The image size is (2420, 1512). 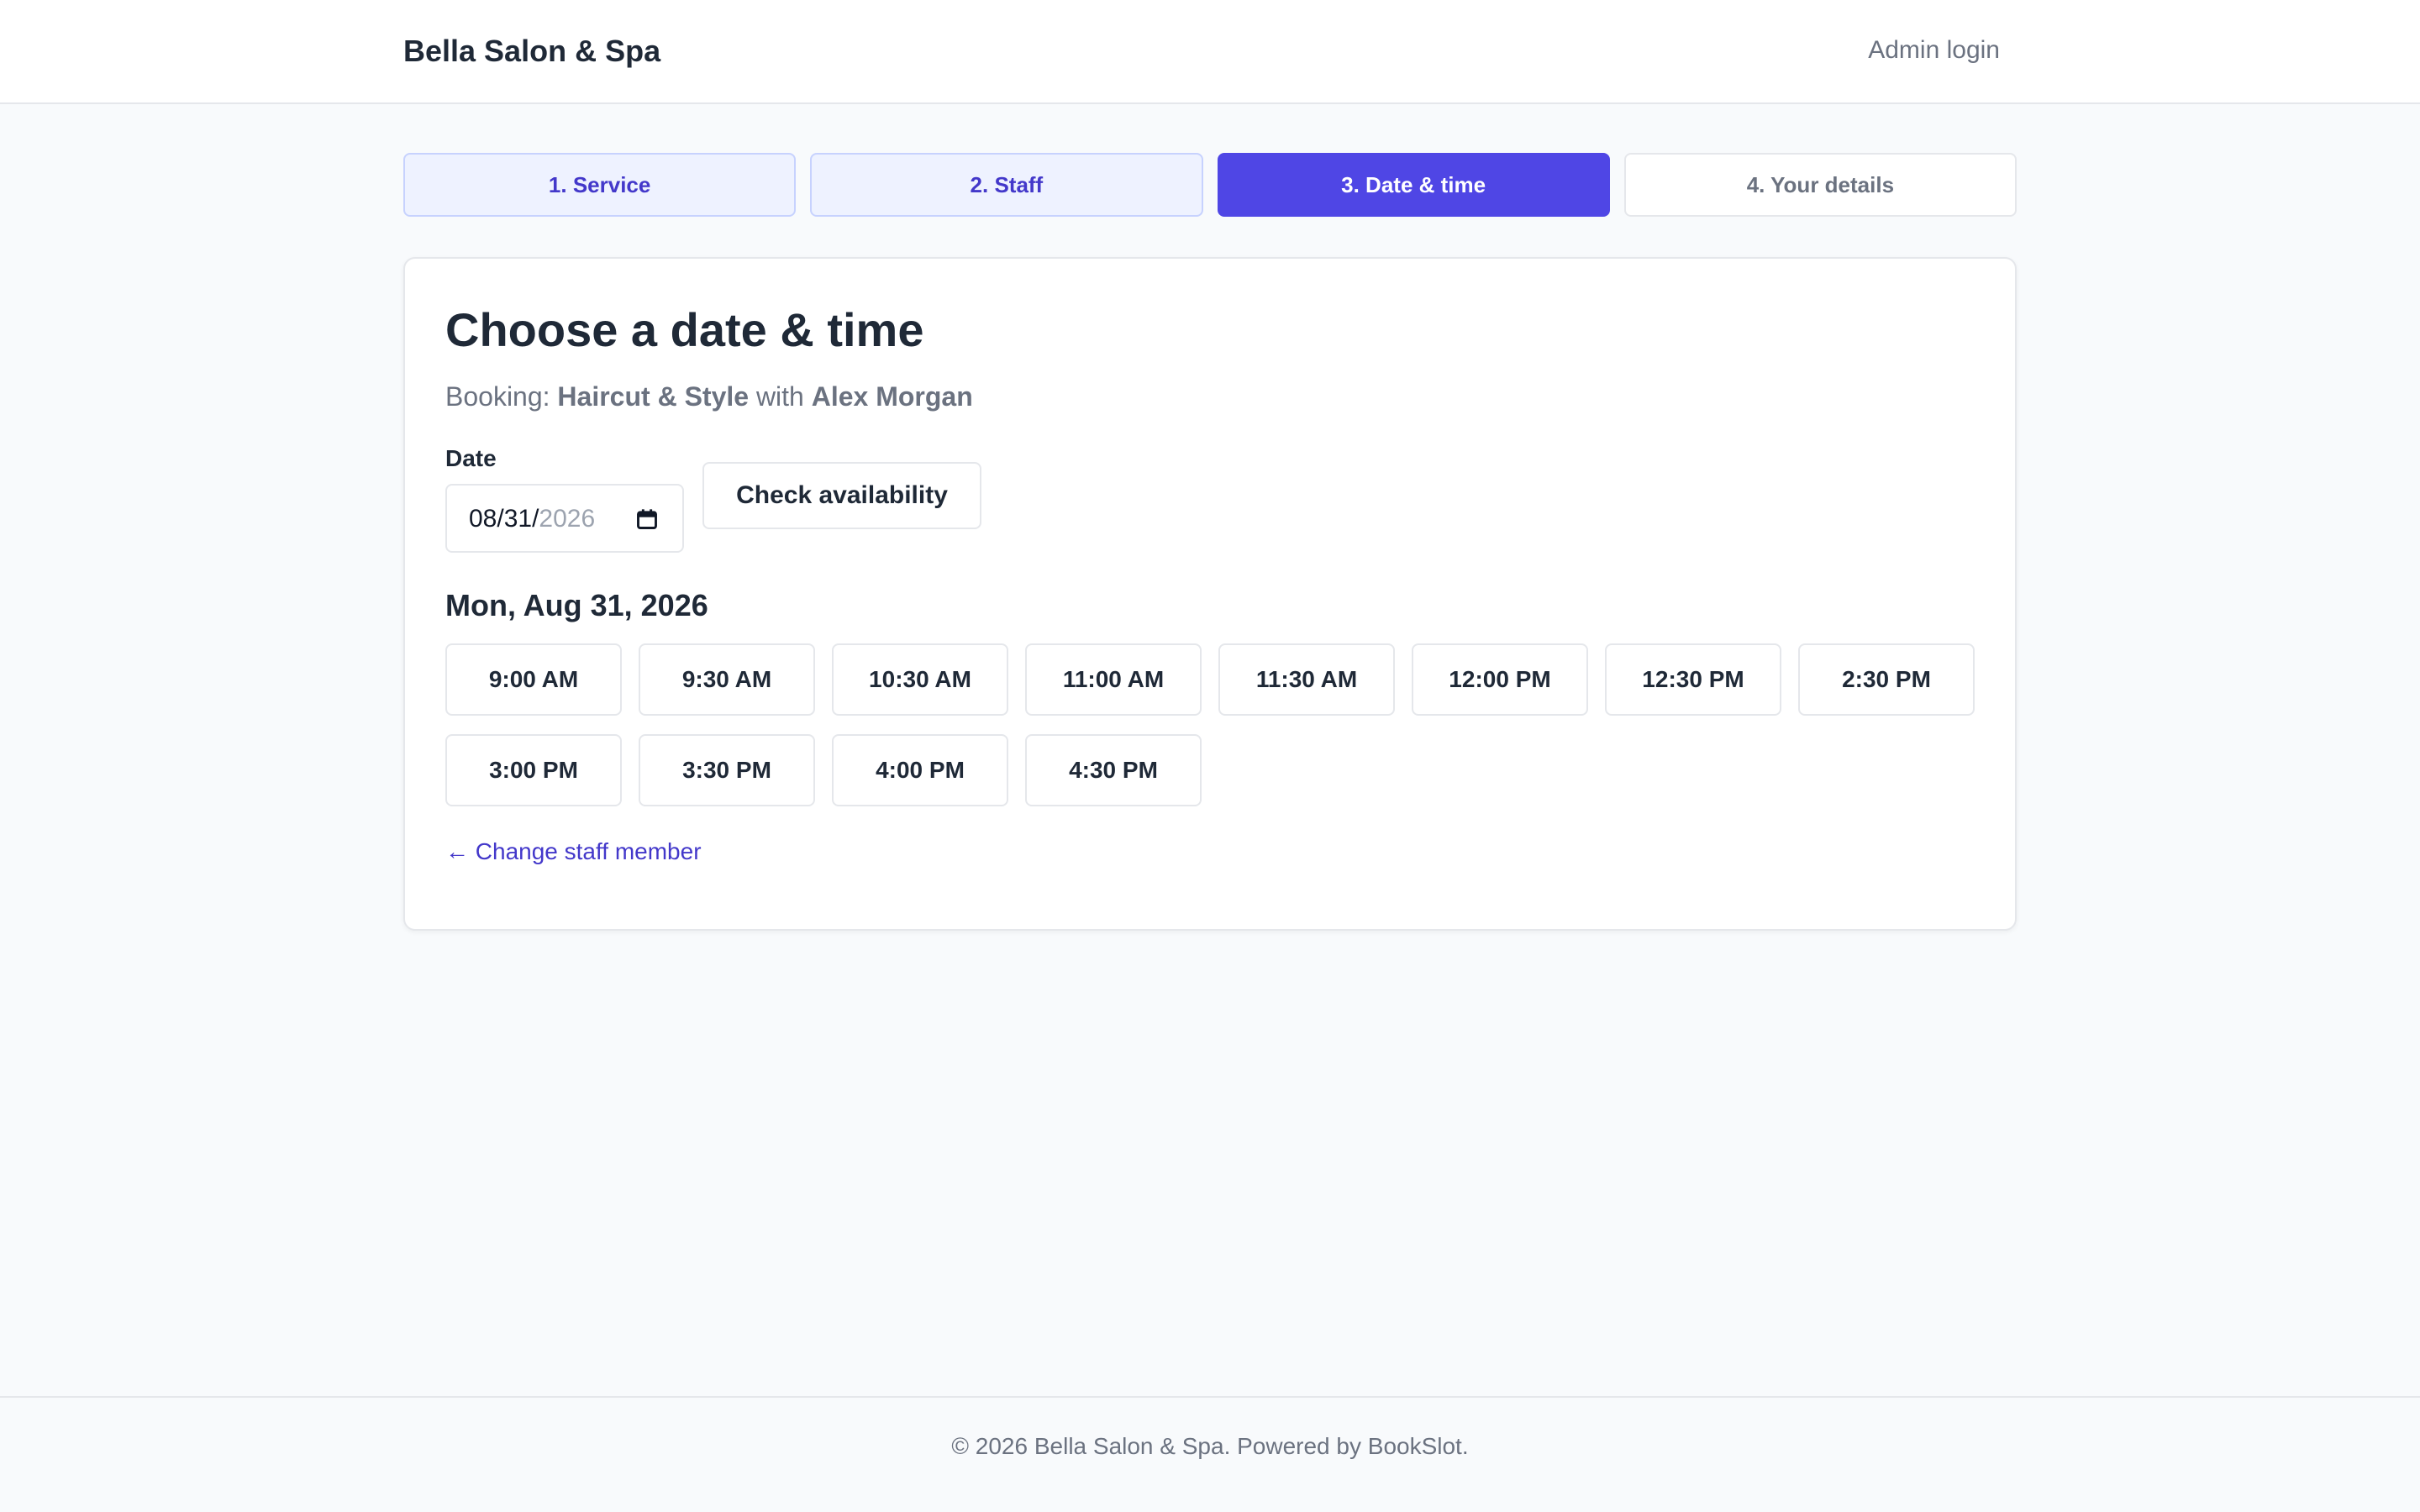 I want to click on selected-date-heading: Mon, Aug 31, 2026, so click(x=576, y=605).